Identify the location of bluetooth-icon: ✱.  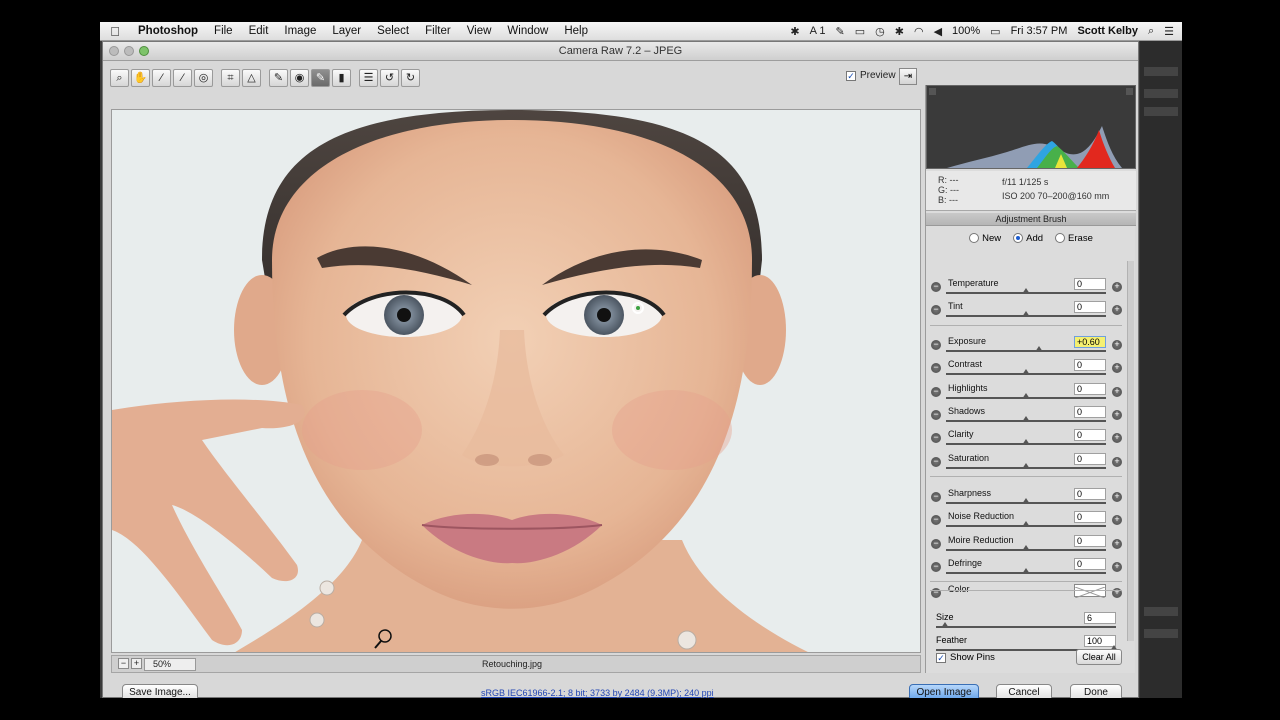
(899, 31).